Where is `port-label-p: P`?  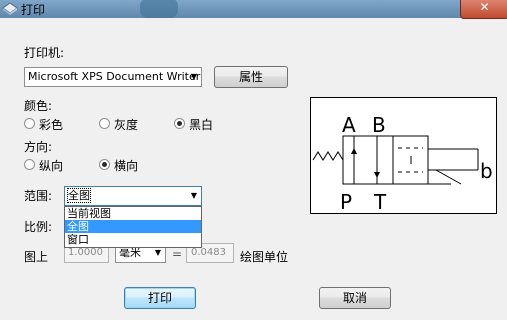
port-label-p: P is located at coordinates (346, 202).